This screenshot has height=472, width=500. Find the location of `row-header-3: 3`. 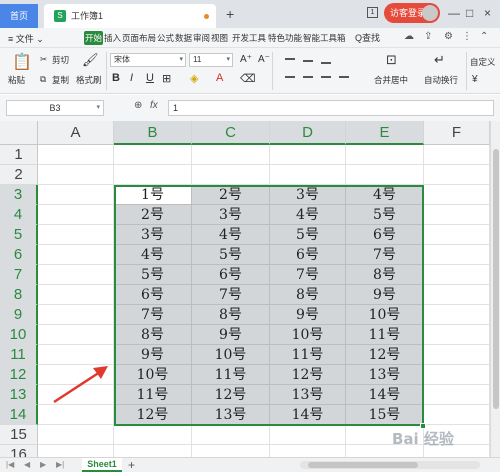

row-header-3: 3 is located at coordinates (19, 195).